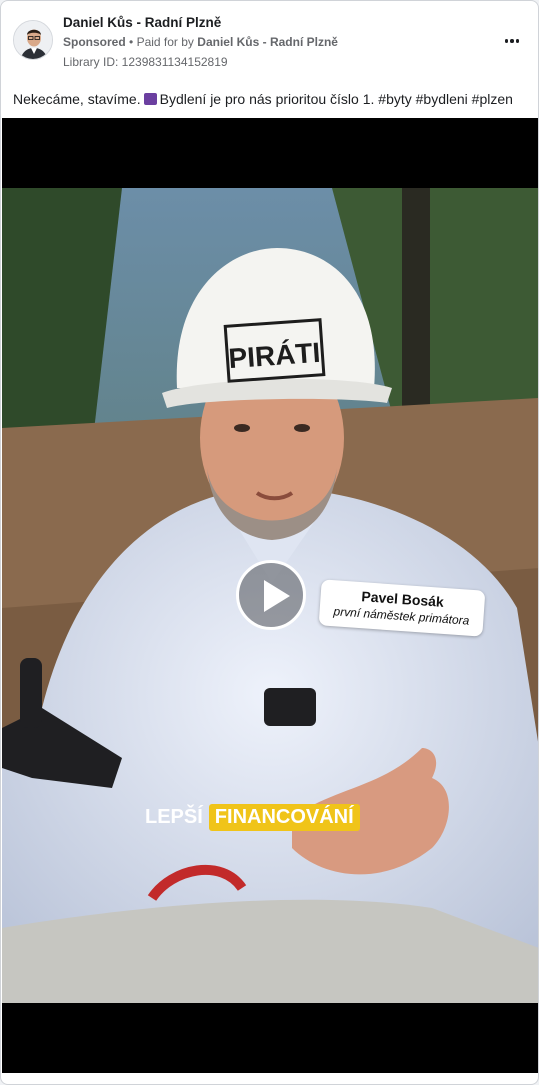  Describe the element at coordinates (270, 1038) in the screenshot. I see `video-controls-bar` at that location.